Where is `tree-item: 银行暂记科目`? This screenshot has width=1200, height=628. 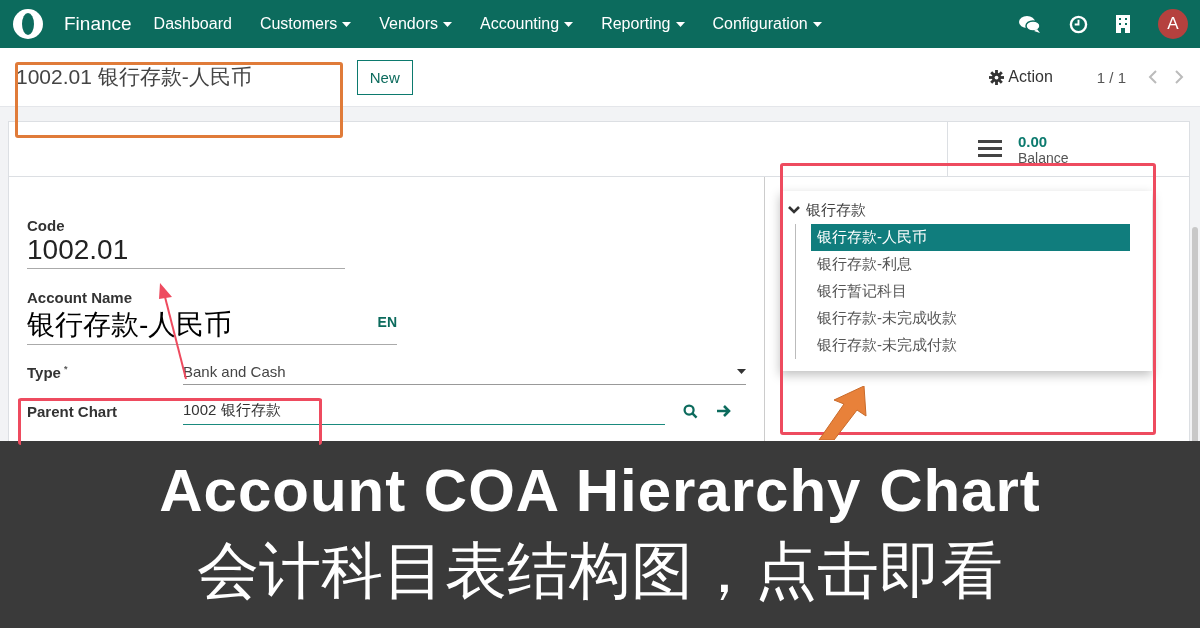 tree-item: 银行暂记科目 is located at coordinates (970, 291).